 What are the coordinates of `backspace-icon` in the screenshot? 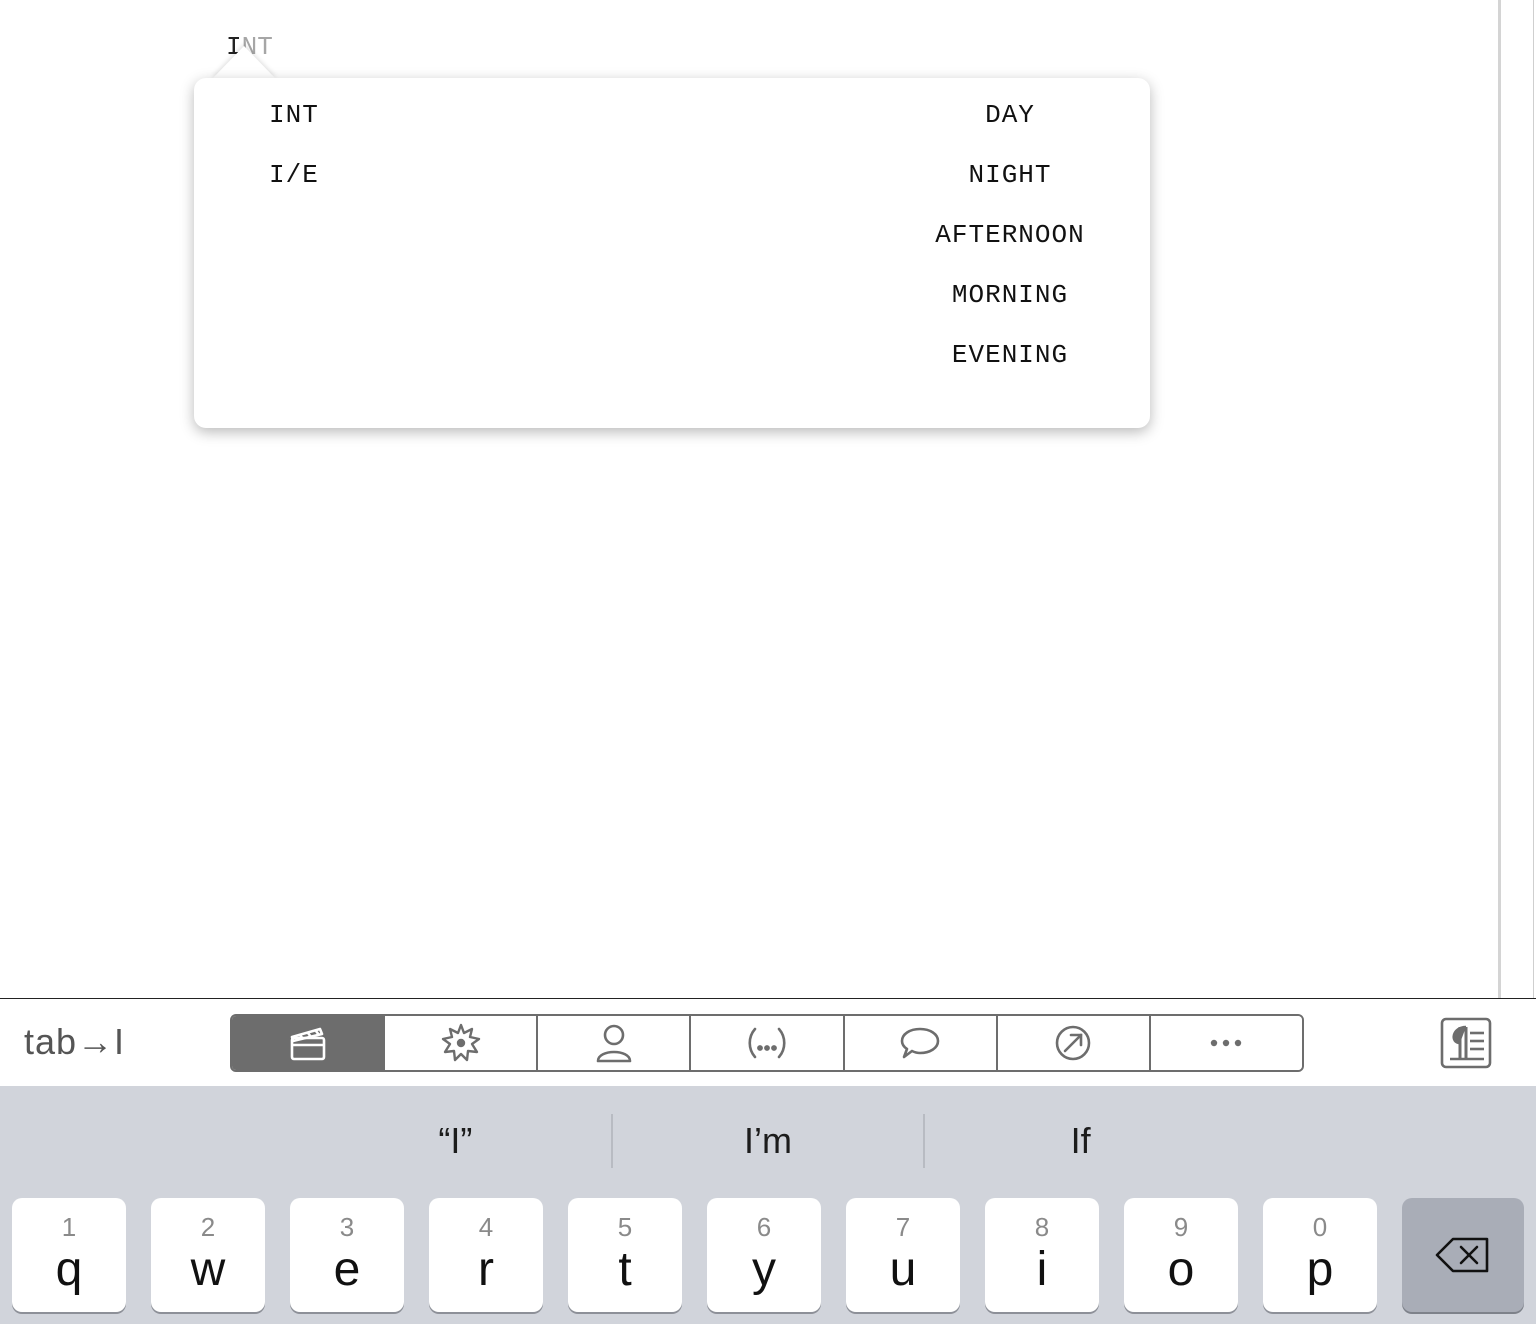 It's located at (1462, 1255).